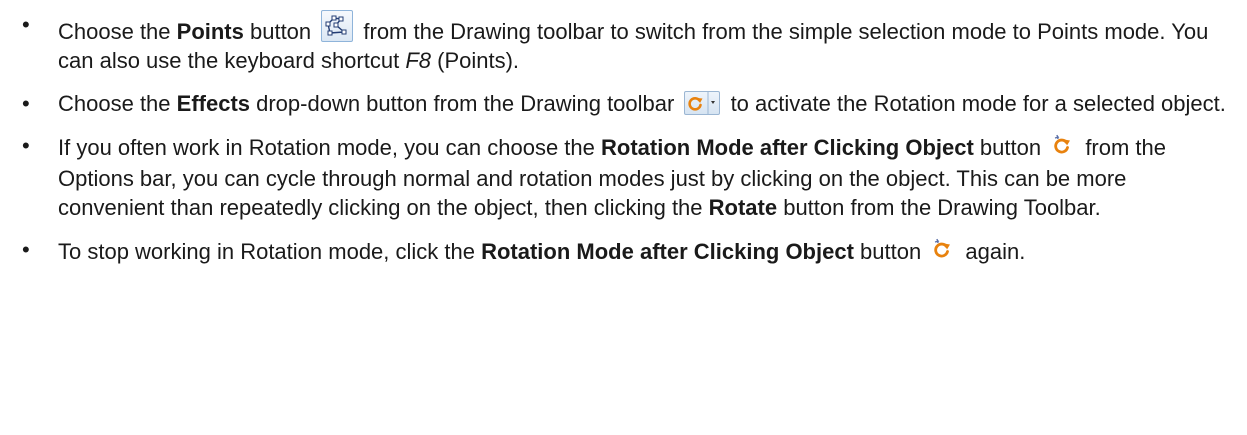  Describe the element at coordinates (743, 207) in the screenshot. I see `rotate-label: Rotate` at that location.